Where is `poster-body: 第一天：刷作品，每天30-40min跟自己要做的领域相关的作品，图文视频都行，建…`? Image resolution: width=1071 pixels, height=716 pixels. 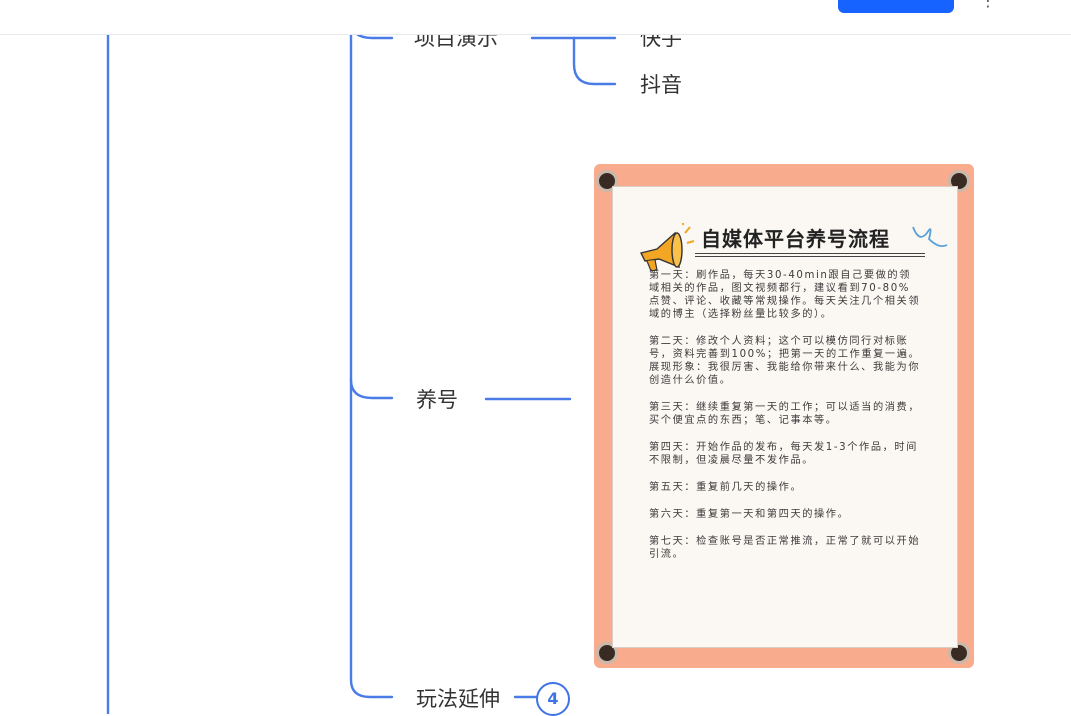 poster-body: 第一天：刷作品，每天30-40min跟自己要做的领域相关的作品，图文视频都行，建… is located at coordinates (785, 422).